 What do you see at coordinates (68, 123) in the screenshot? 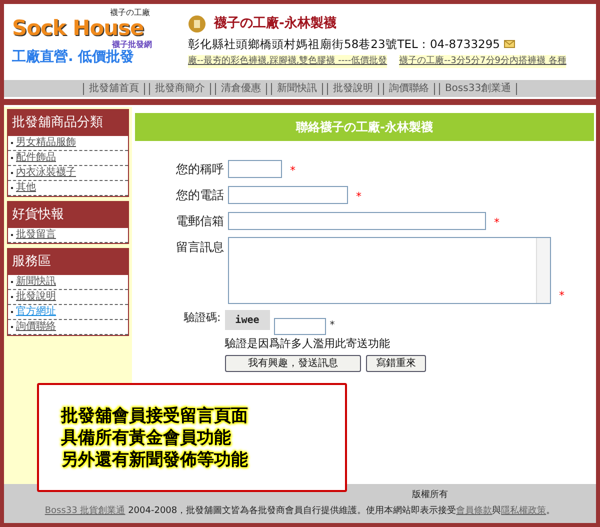
I see `sidebar-heading: 批發舖商品分類` at bounding box center [68, 123].